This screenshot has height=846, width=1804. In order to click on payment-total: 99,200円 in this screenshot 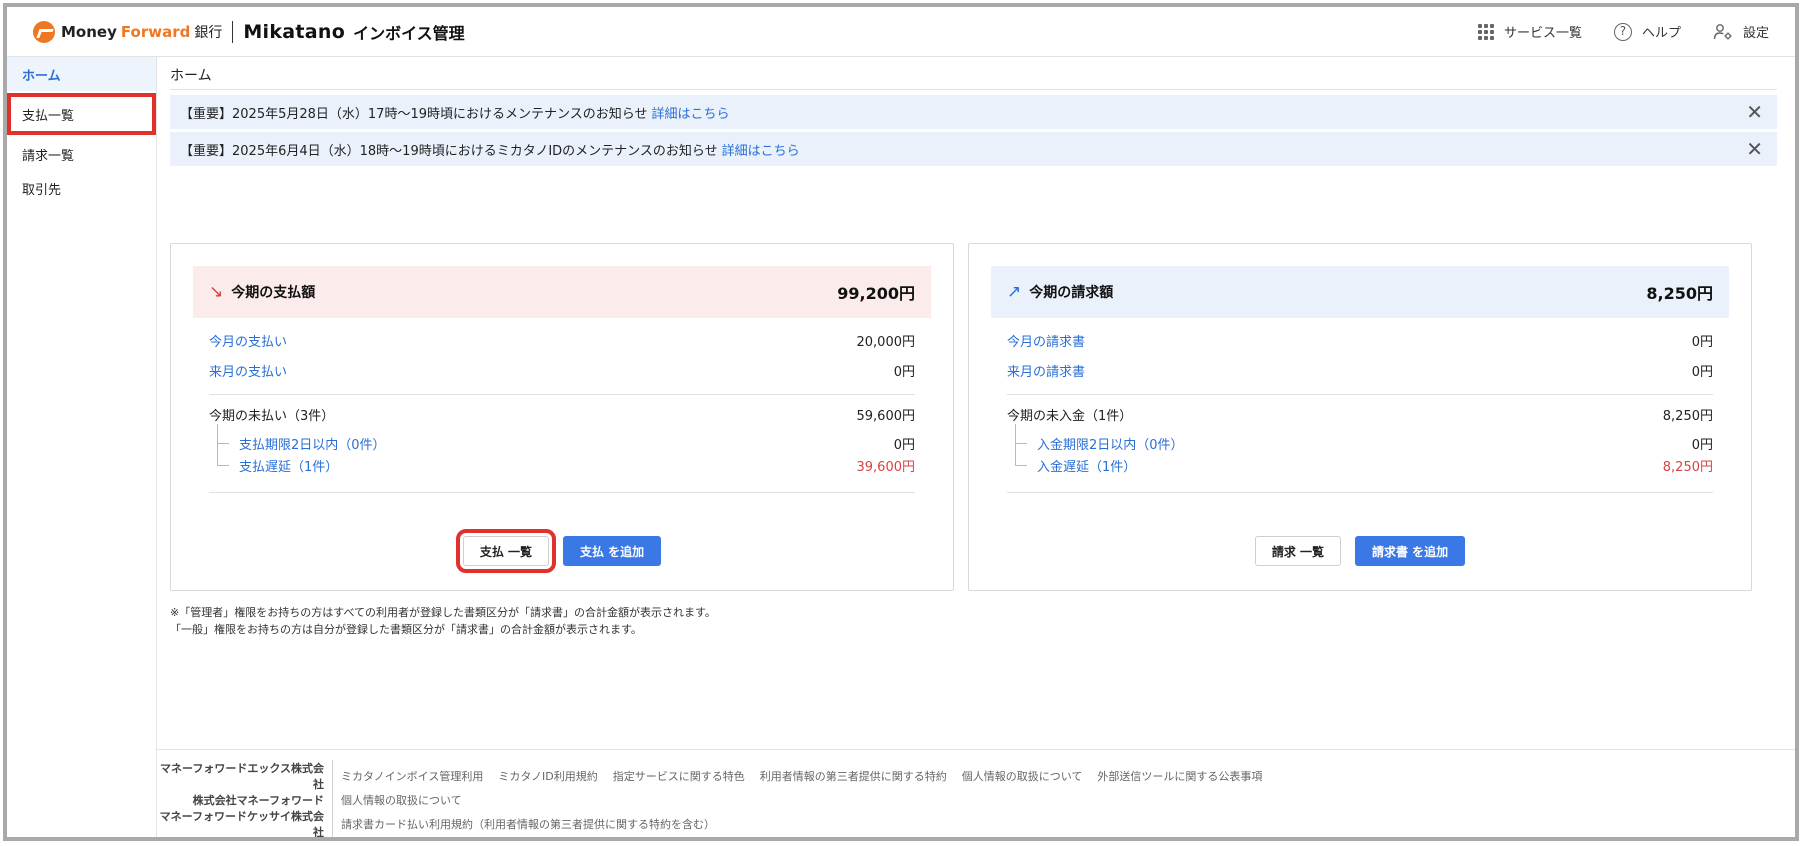, I will do `click(876, 293)`.